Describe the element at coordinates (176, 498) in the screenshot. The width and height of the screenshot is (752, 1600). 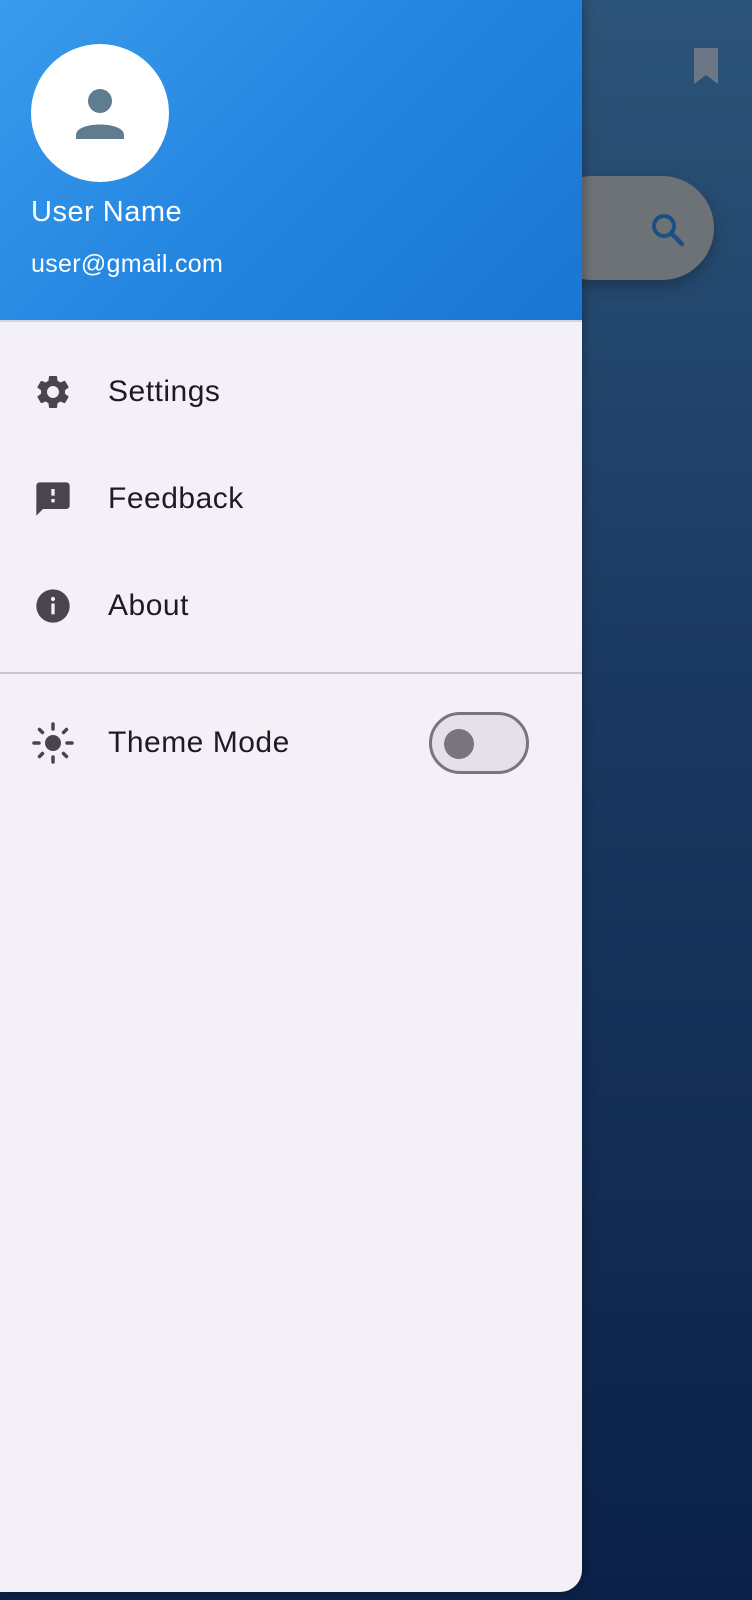
I see `menu-label-feedback: Feedback` at that location.